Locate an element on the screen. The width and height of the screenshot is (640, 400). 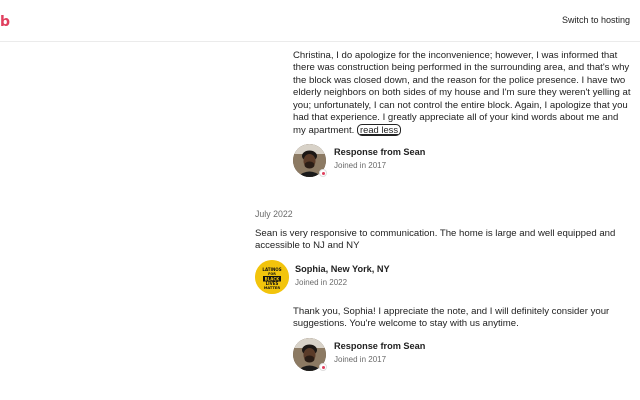
host-response-1-author: Response from Sean Joined in 2017 is located at coordinates (443, 161).